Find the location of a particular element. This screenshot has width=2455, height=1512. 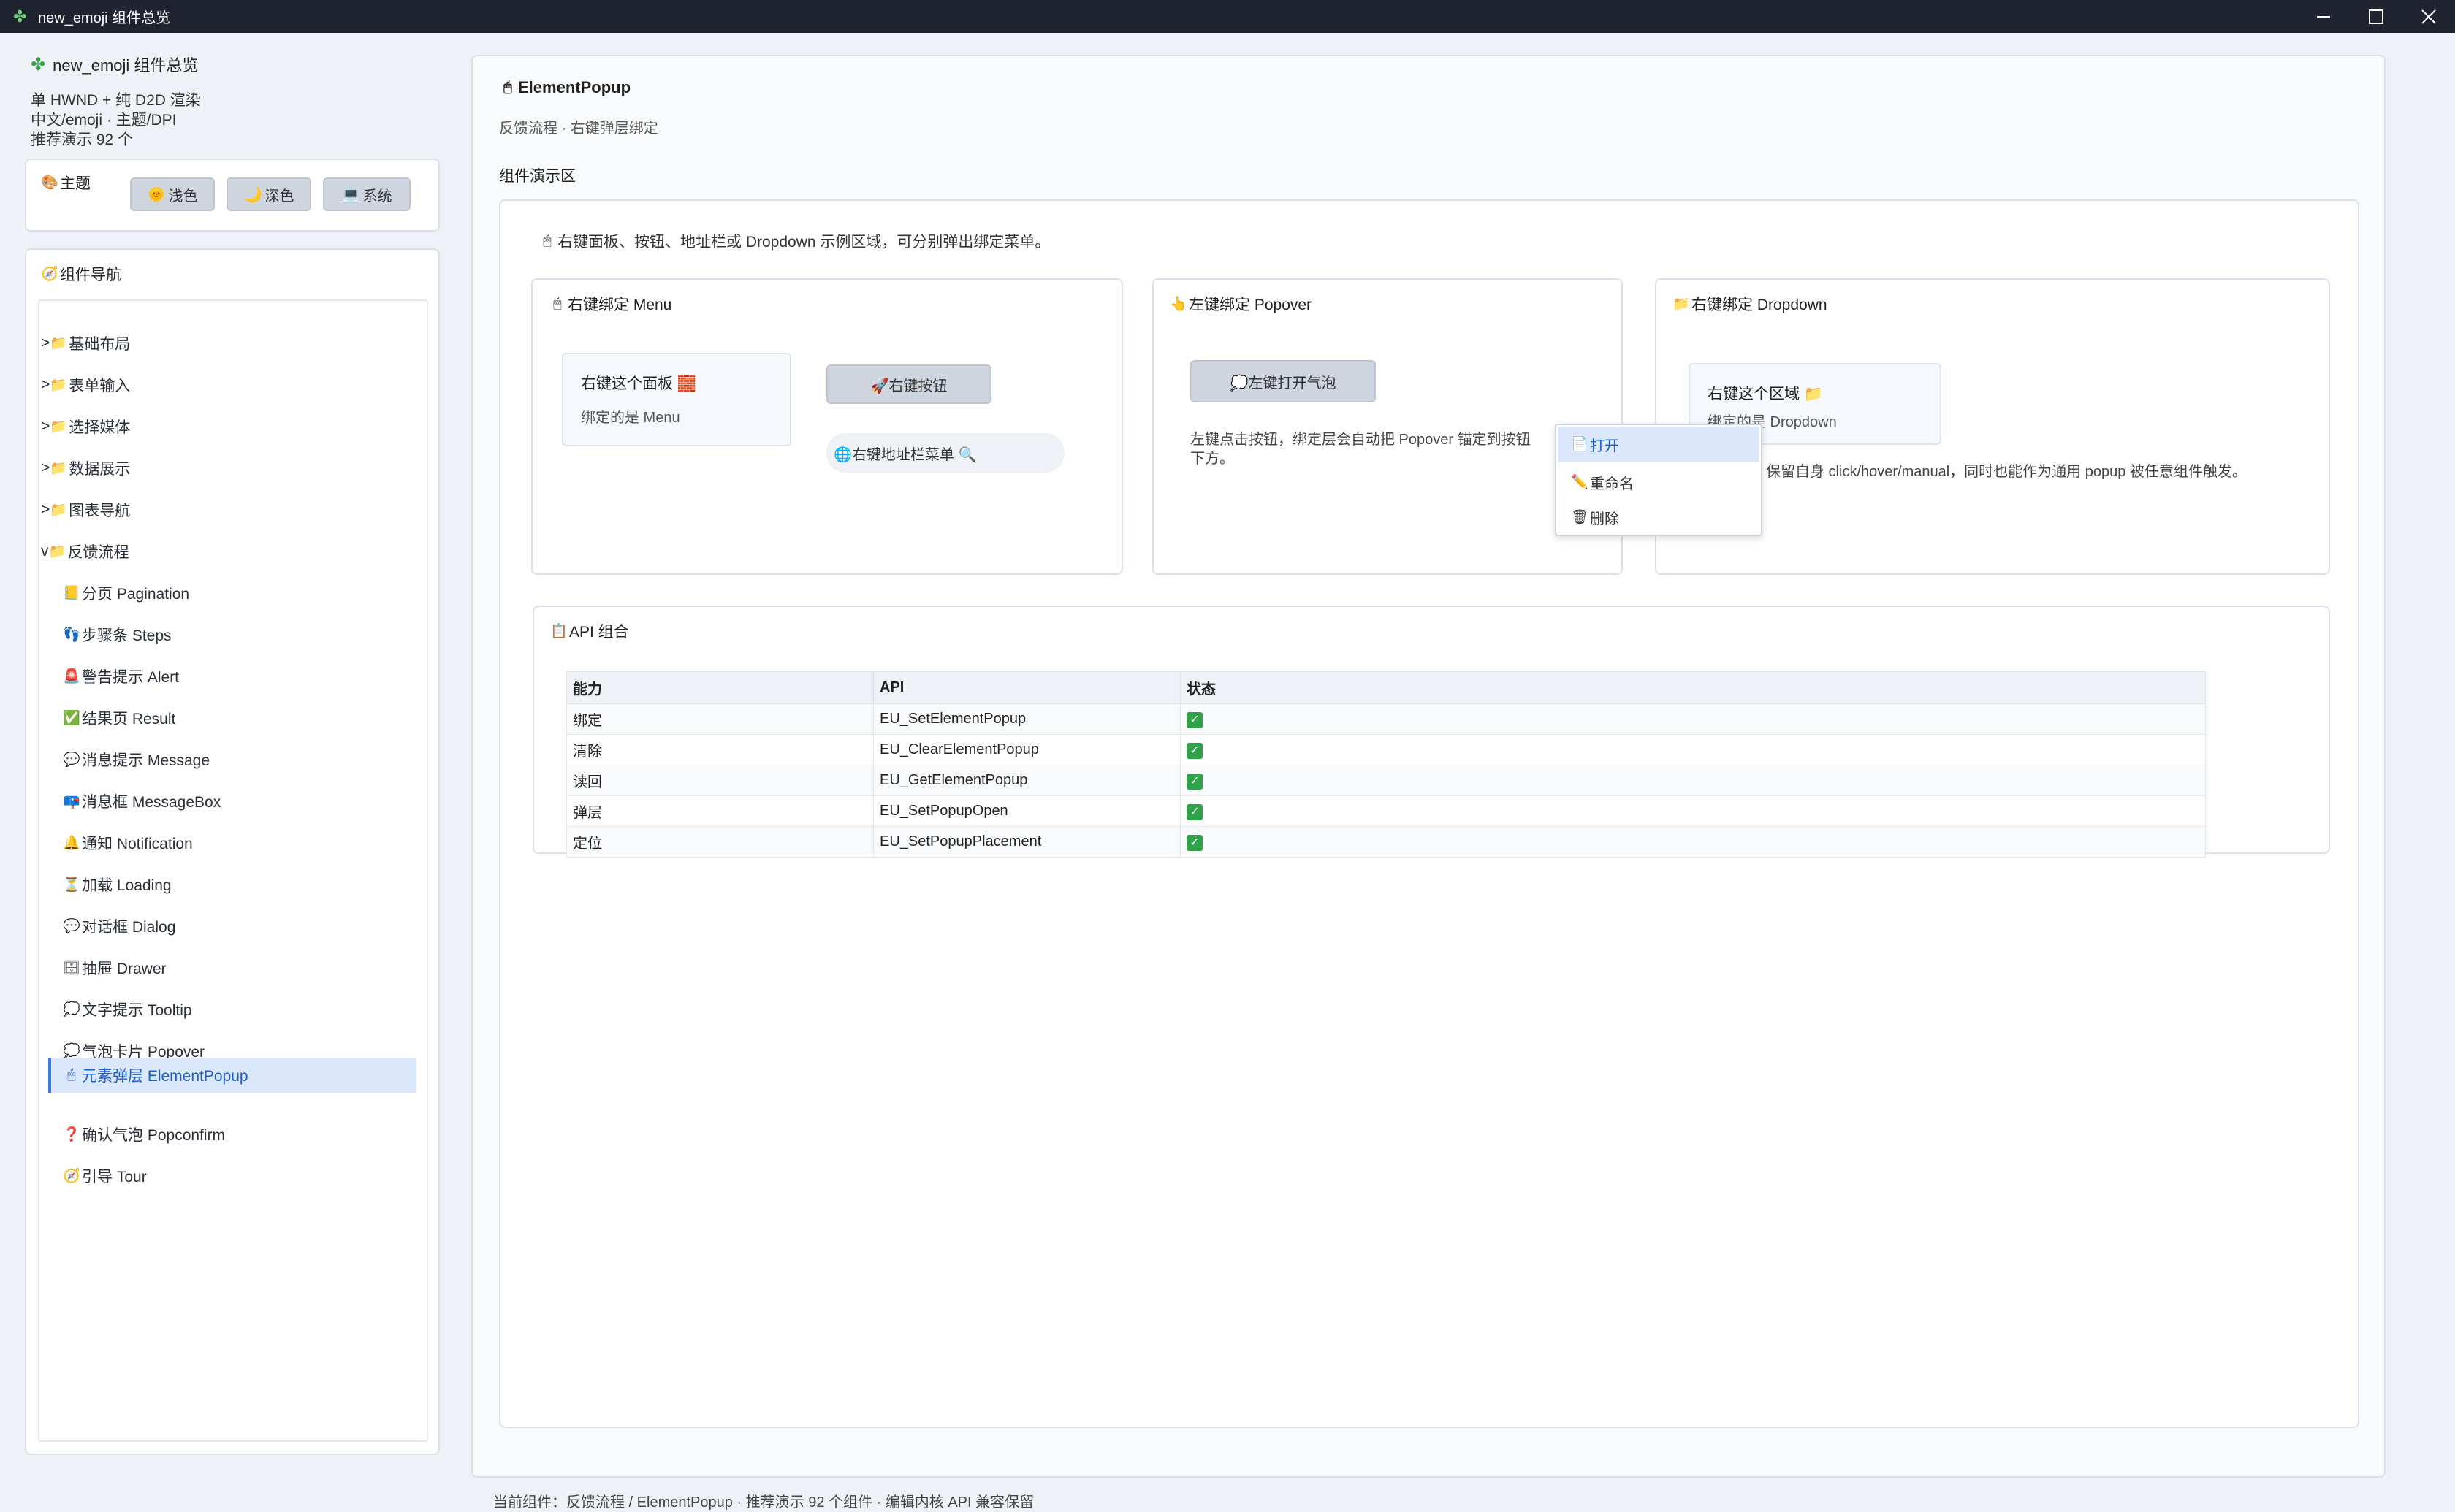

nav-item-label: 确认气泡 Popconfirm is located at coordinates (154, 1135).